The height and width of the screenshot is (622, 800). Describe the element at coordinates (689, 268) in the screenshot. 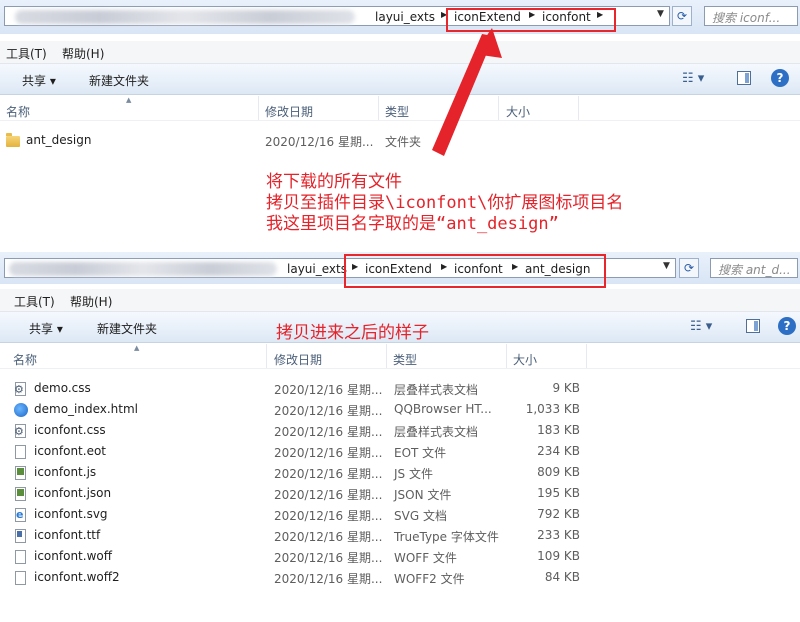

I see `refresh-button: ⟳` at that location.